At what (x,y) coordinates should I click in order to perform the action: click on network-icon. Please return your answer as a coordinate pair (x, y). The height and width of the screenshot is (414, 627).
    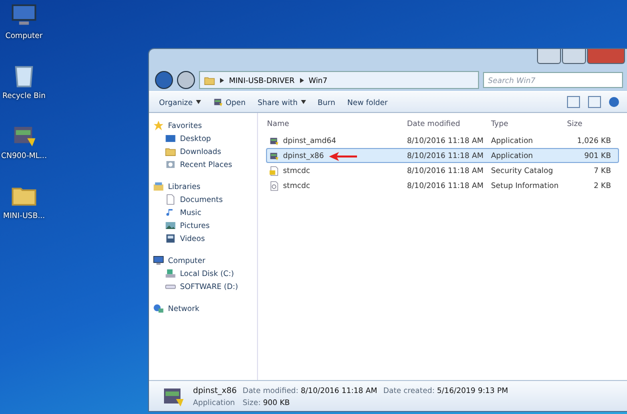
    Looking at the image, I should click on (158, 308).